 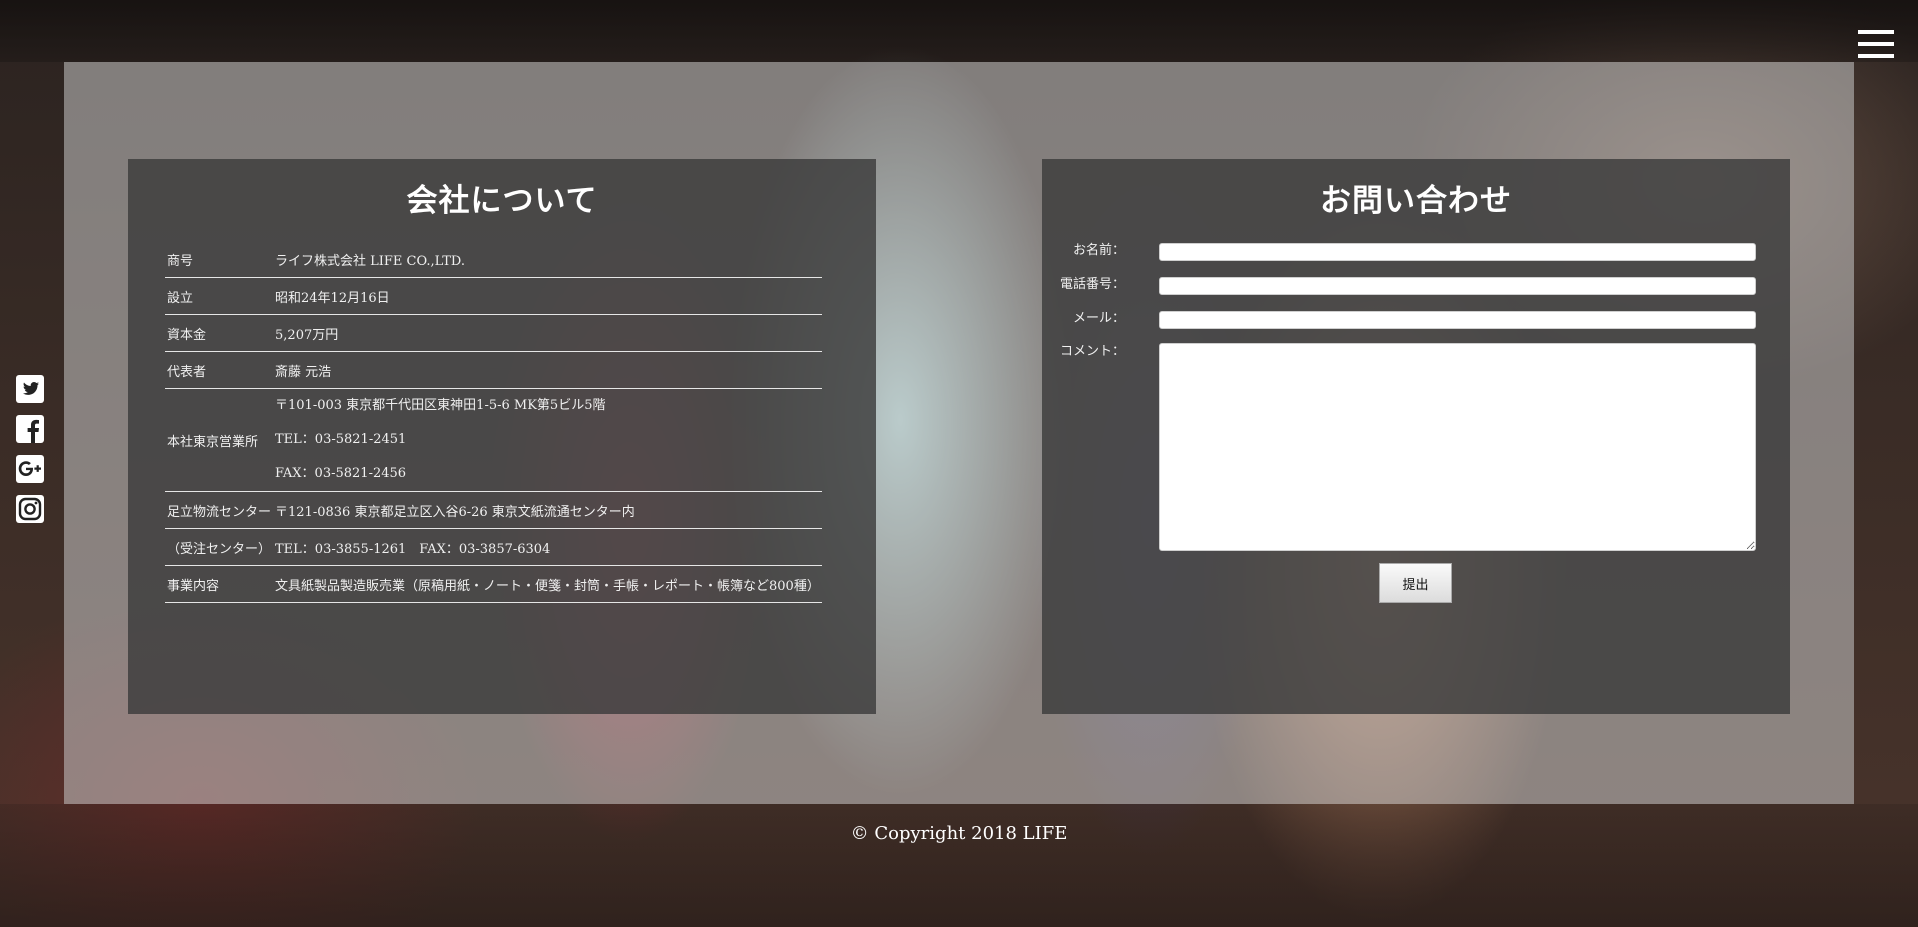 What do you see at coordinates (1415, 583) in the screenshot?
I see `submit-button: 提出` at bounding box center [1415, 583].